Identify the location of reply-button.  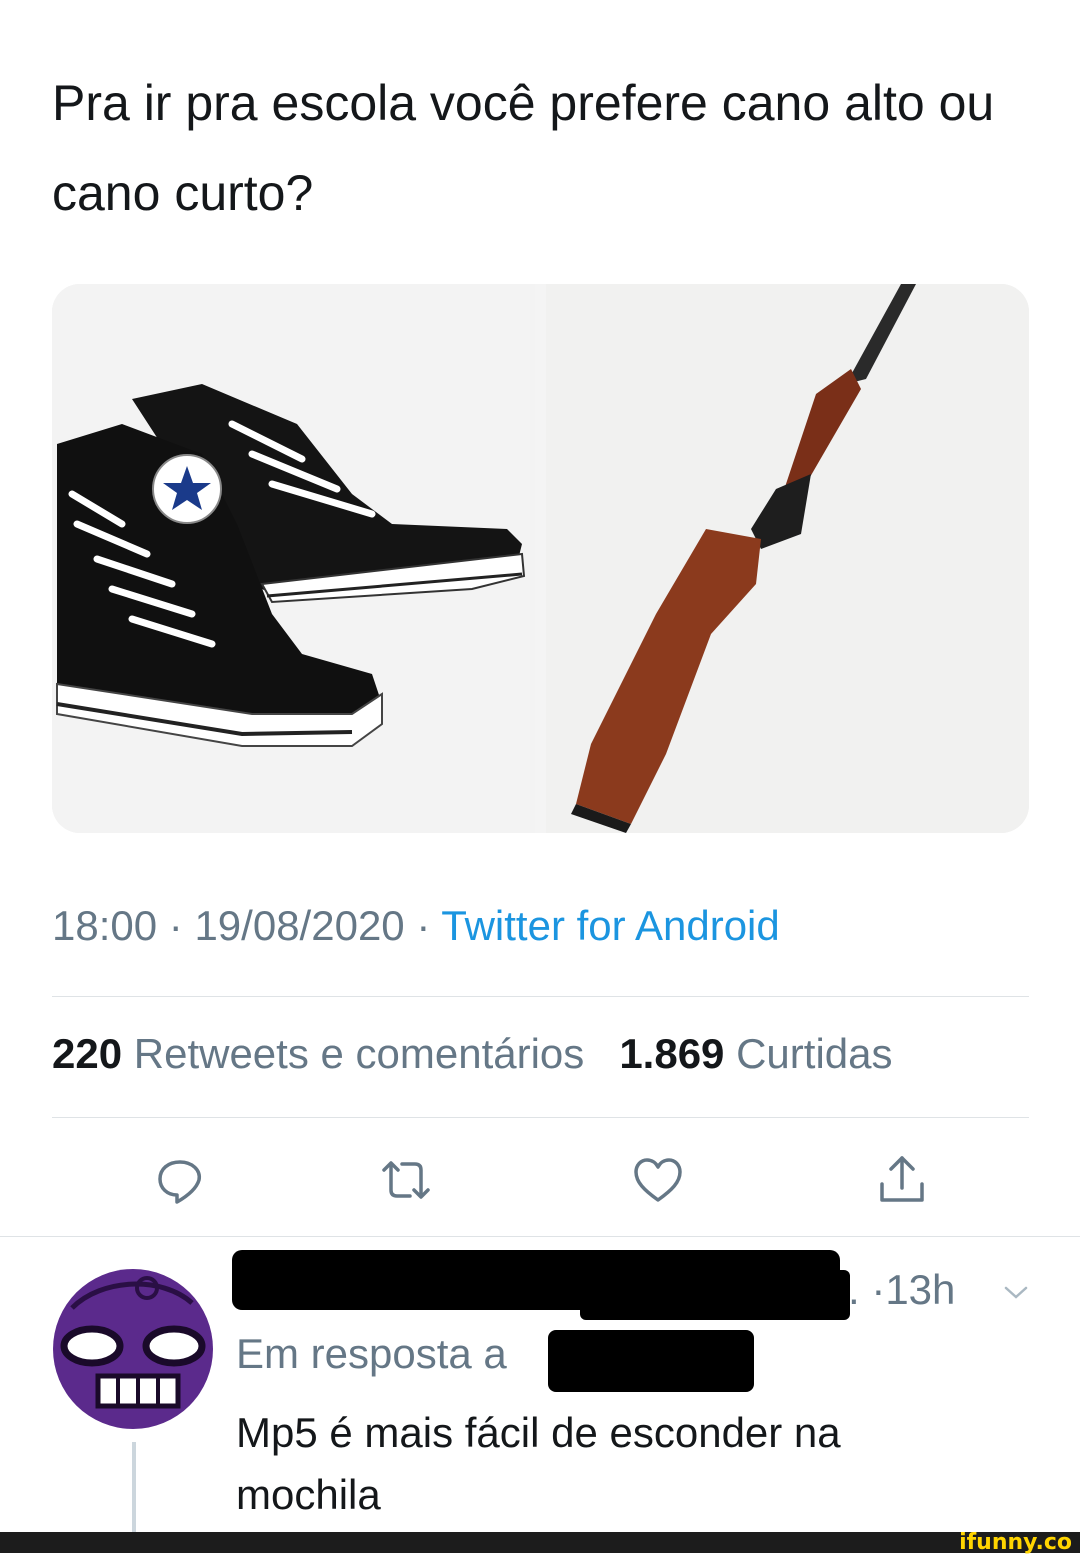
(180, 1180).